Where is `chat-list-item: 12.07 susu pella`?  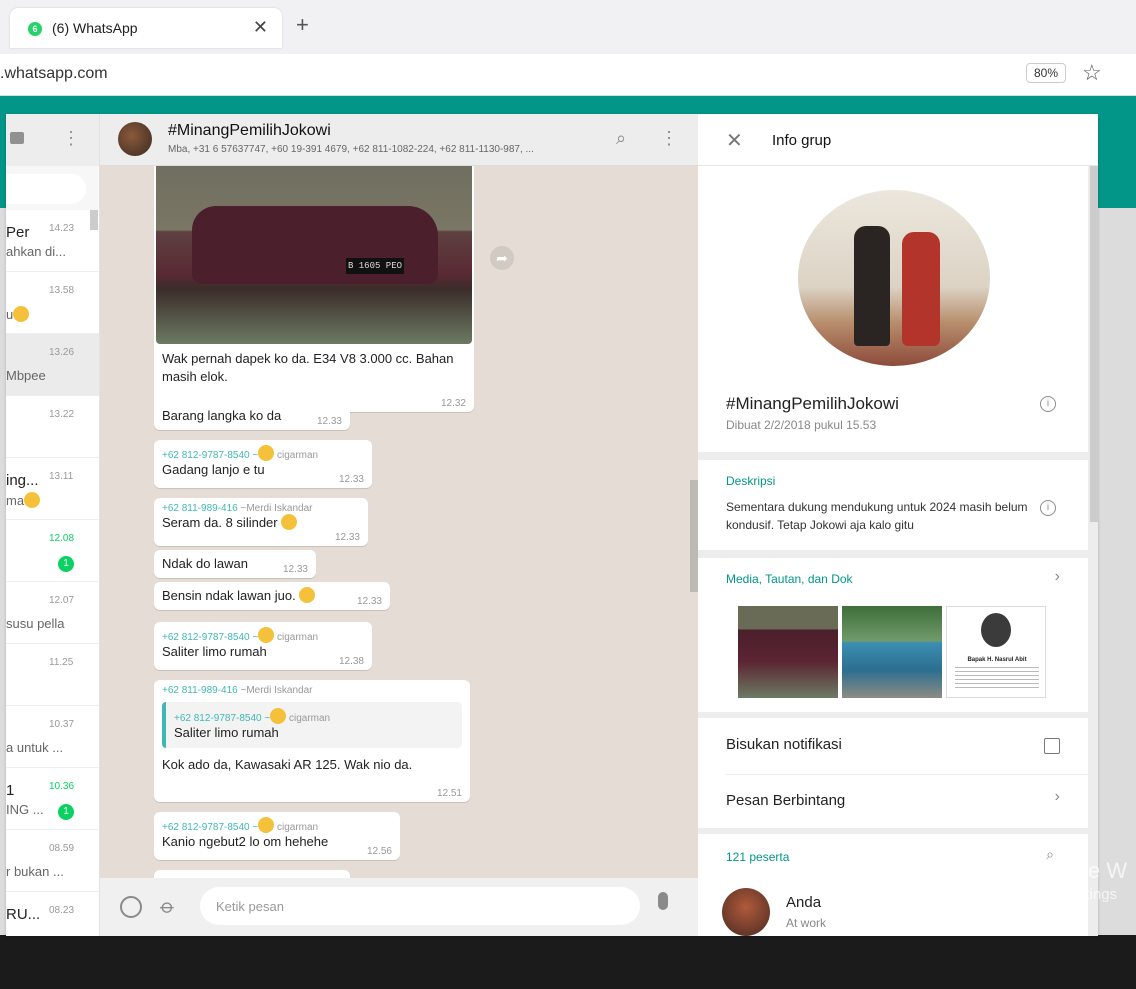 chat-list-item: 12.07 susu pella is located at coordinates (52, 613).